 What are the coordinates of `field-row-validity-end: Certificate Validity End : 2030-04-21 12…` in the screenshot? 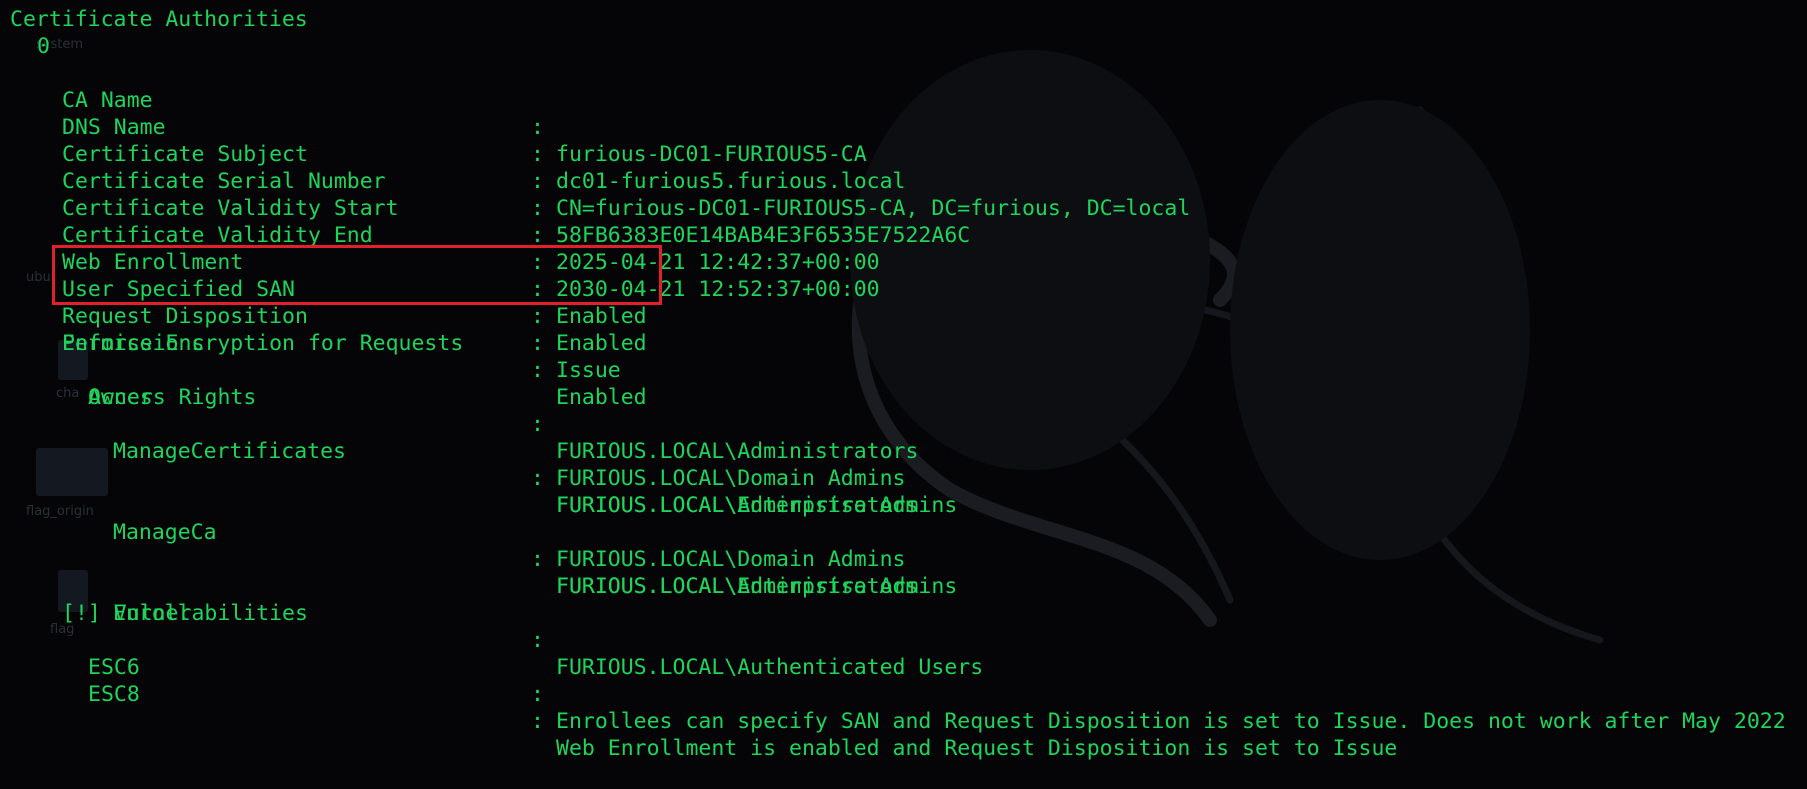 It's located at (903, 248).